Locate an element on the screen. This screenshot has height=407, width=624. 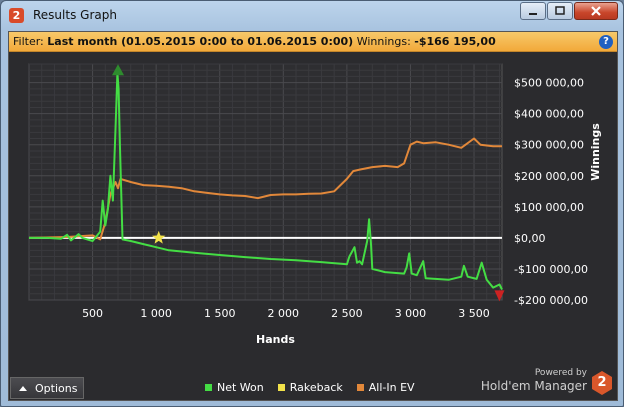
maximize-button is located at coordinates (560, 11).